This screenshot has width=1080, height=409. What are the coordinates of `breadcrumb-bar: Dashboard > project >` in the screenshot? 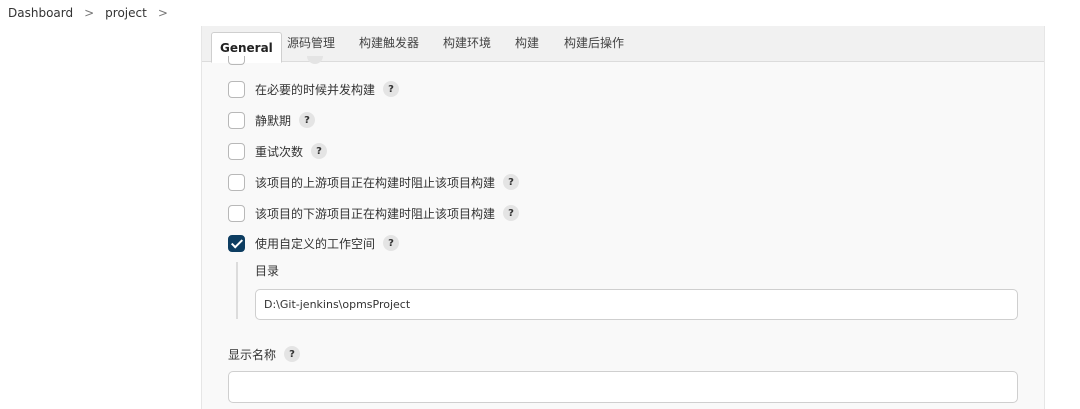 It's located at (540, 13).